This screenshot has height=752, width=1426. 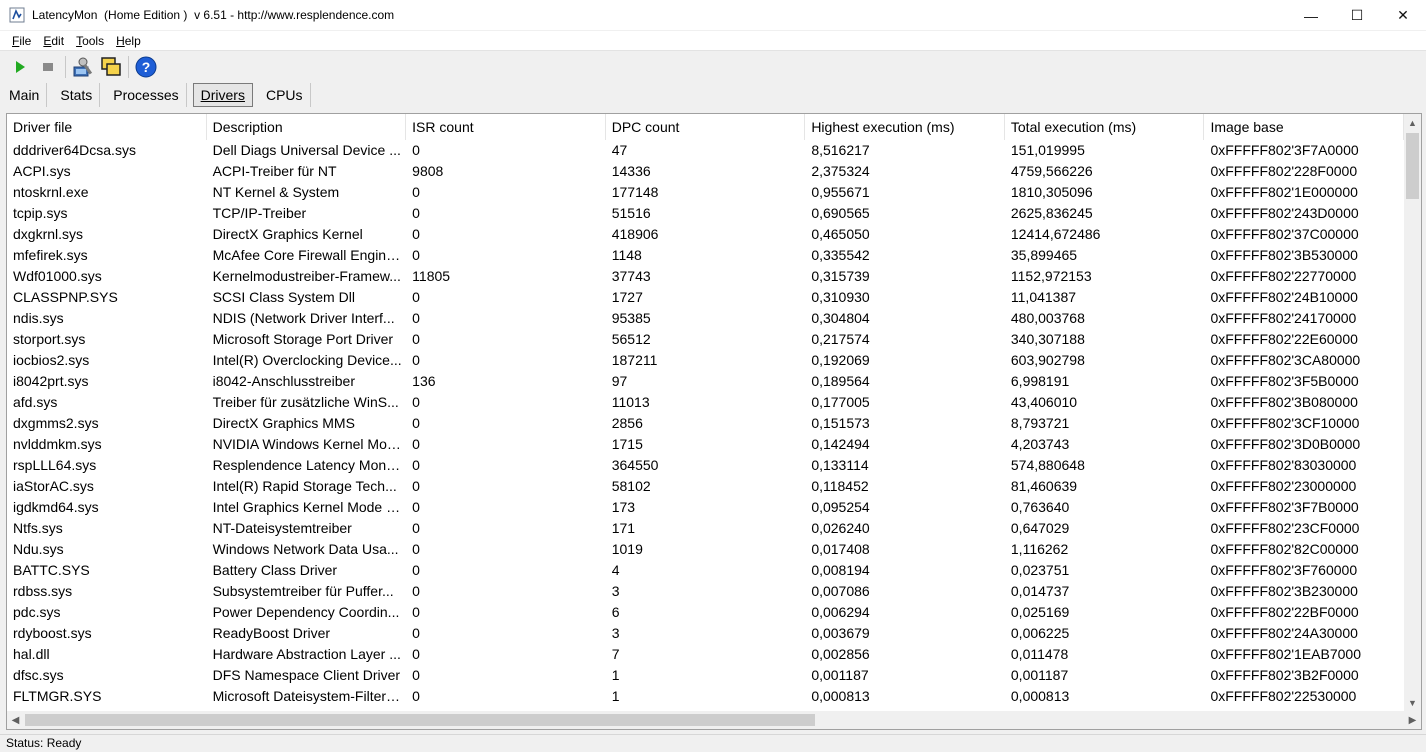 What do you see at coordinates (1047, 318) in the screenshot?
I see `table-cell: 480,003768` at bounding box center [1047, 318].